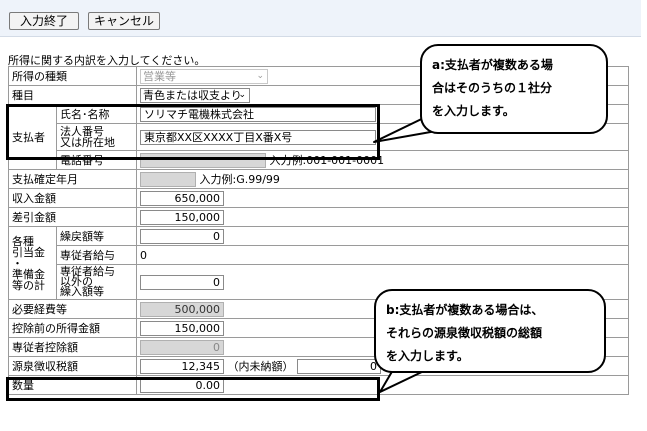 This screenshot has width=647, height=431. What do you see at coordinates (465, 310) in the screenshot?
I see `callout-b-line1: b:支払者が複数ある場合は、` at bounding box center [465, 310].